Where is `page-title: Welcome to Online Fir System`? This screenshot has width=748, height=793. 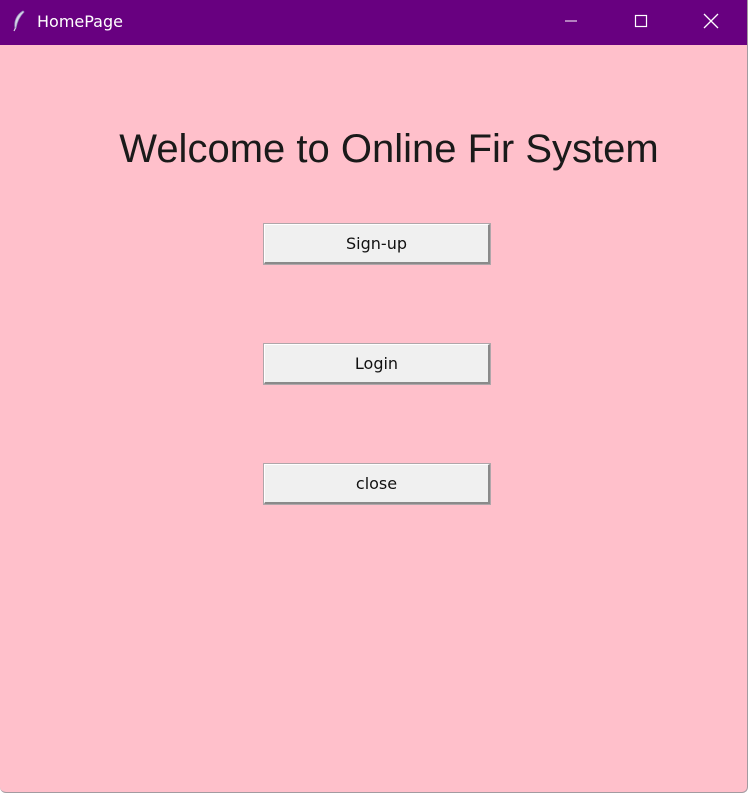
page-title: Welcome to Online Fir System is located at coordinates (389, 149).